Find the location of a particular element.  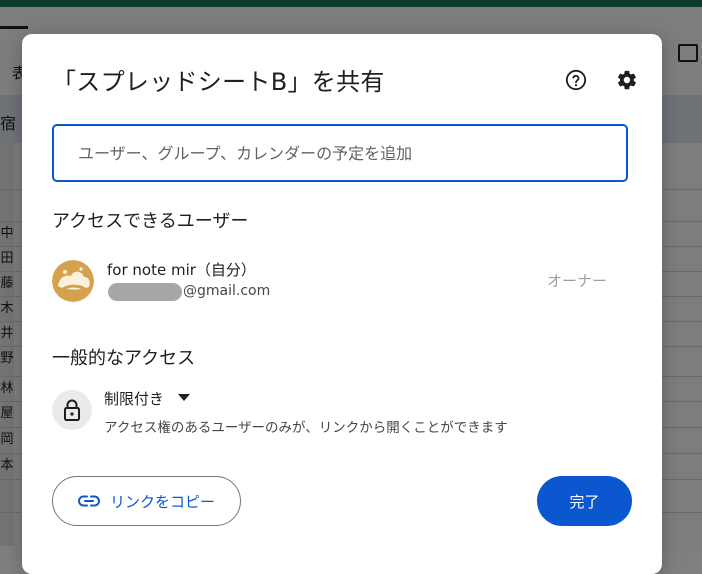

add-people-input is located at coordinates (340, 153).